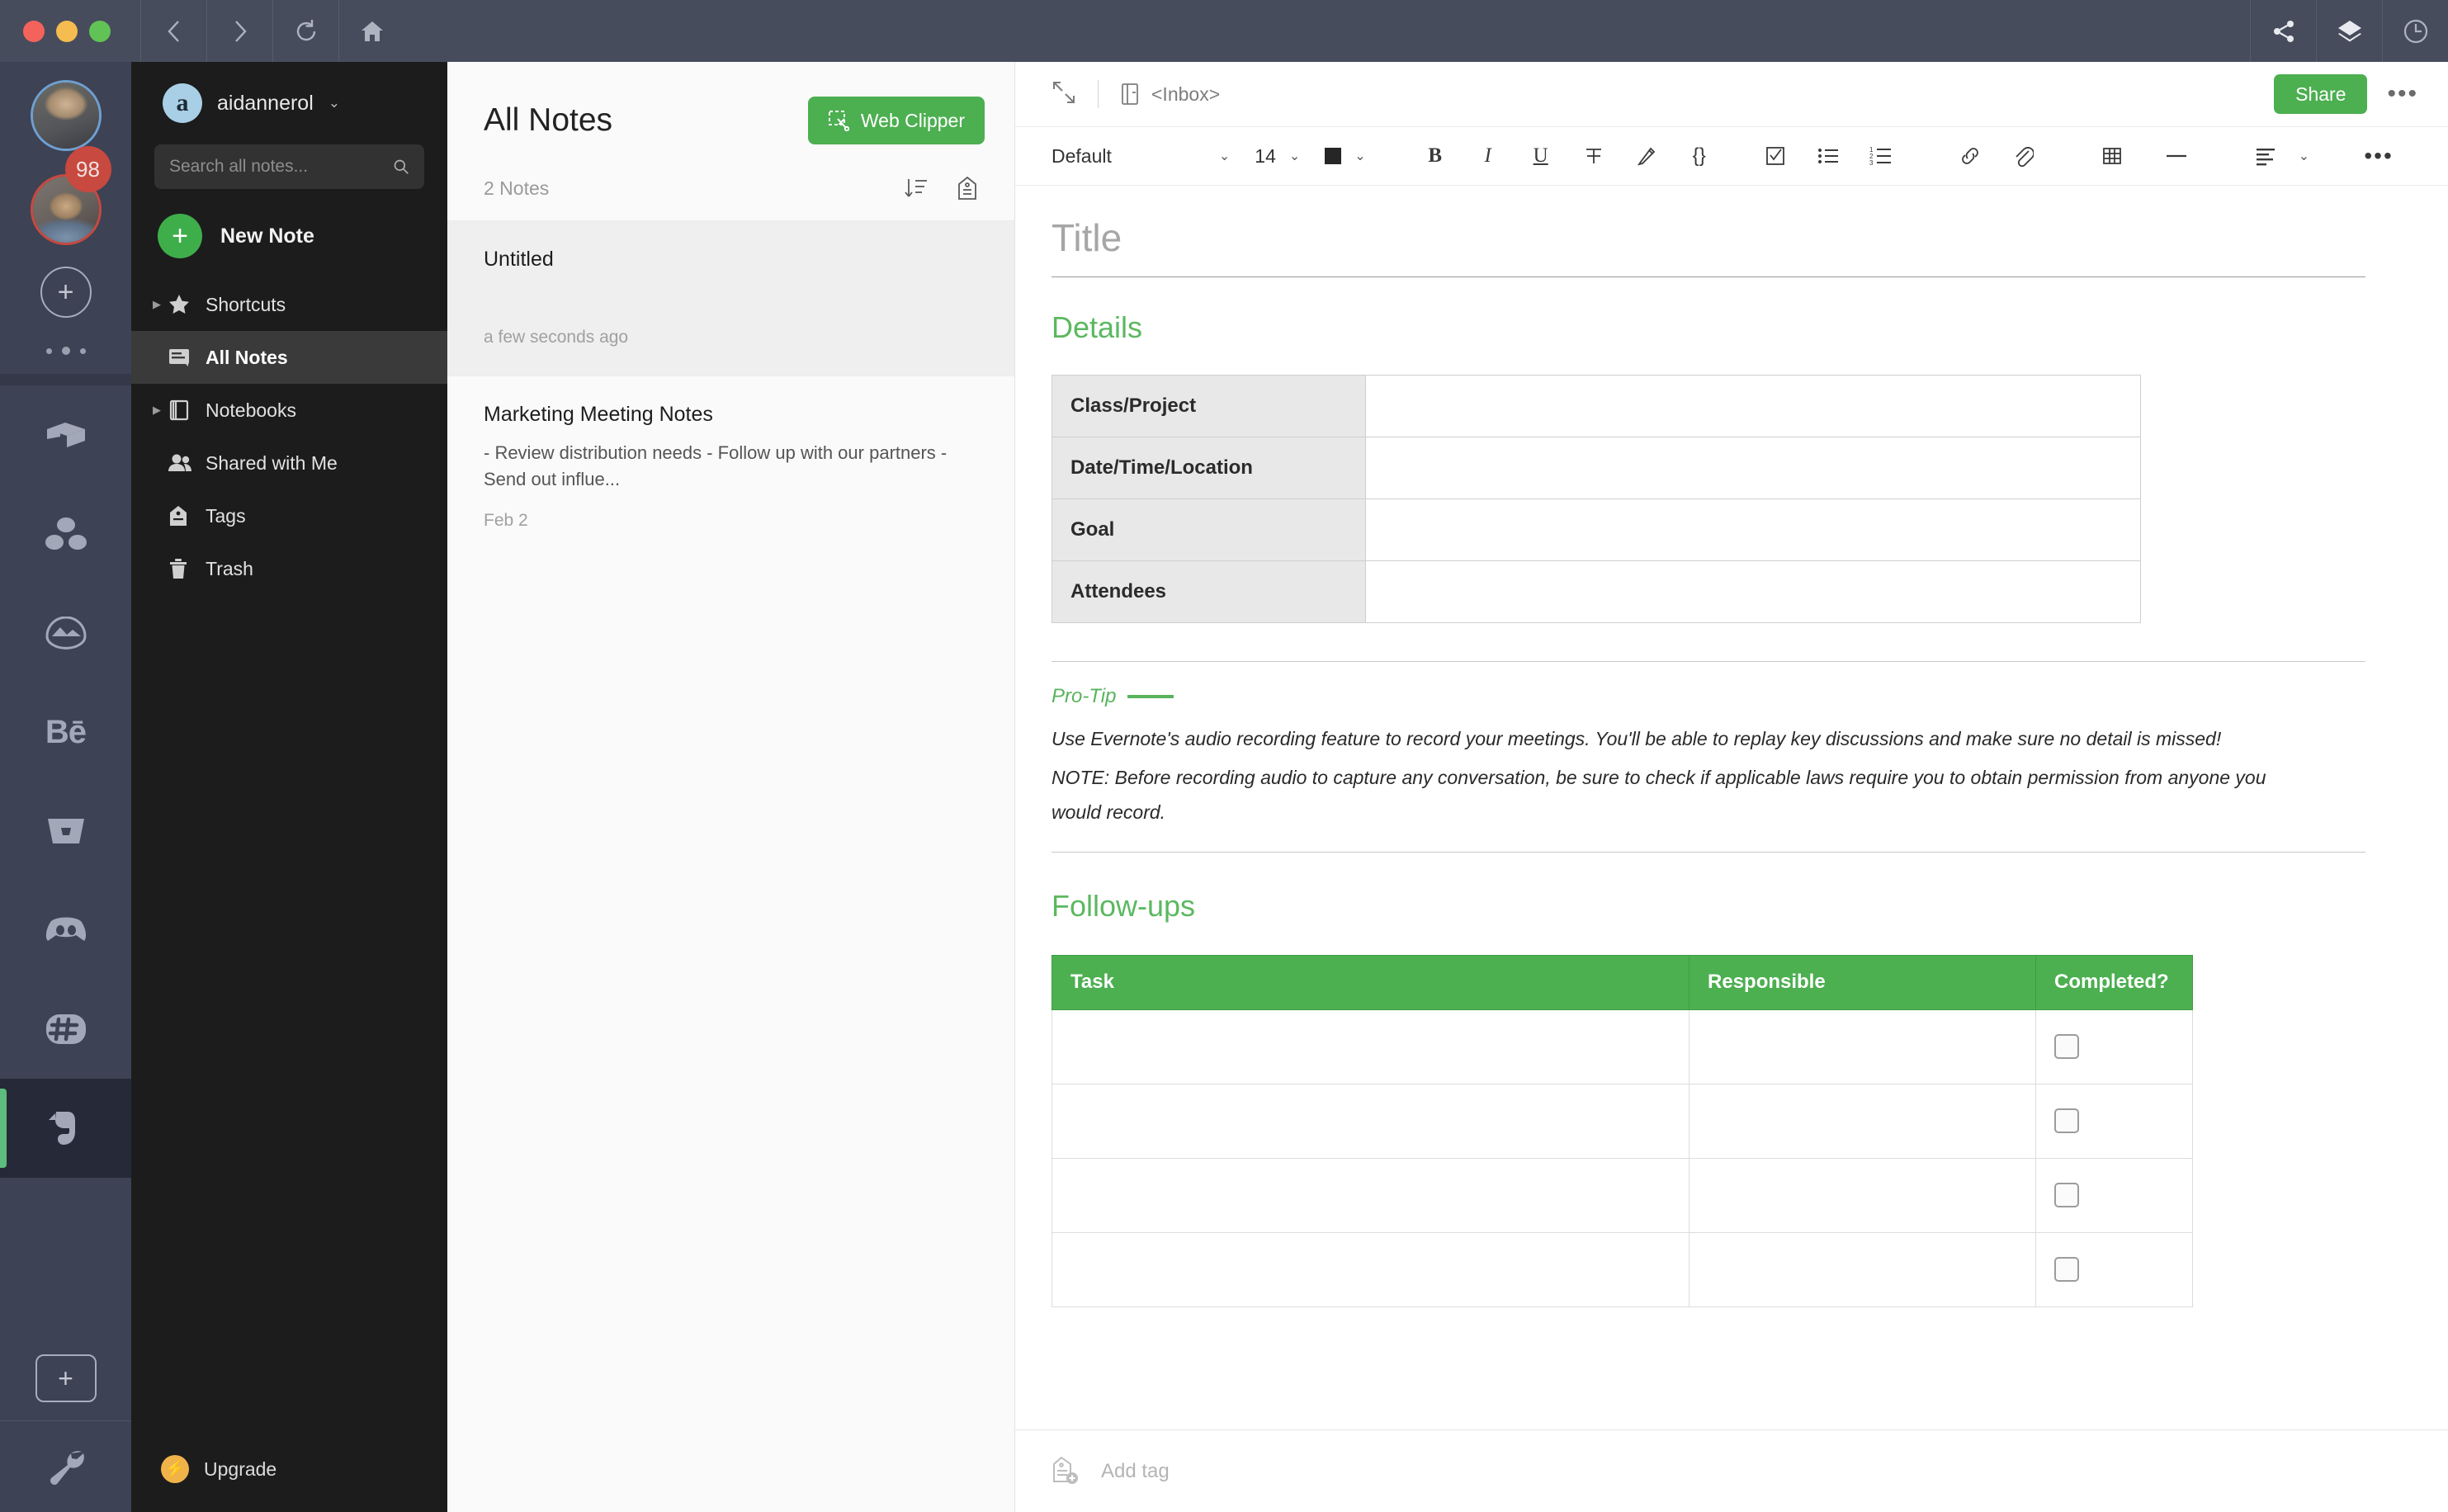 Image resolution: width=2448 pixels, height=1512 pixels. What do you see at coordinates (1970, 156) in the screenshot?
I see `link-button` at bounding box center [1970, 156].